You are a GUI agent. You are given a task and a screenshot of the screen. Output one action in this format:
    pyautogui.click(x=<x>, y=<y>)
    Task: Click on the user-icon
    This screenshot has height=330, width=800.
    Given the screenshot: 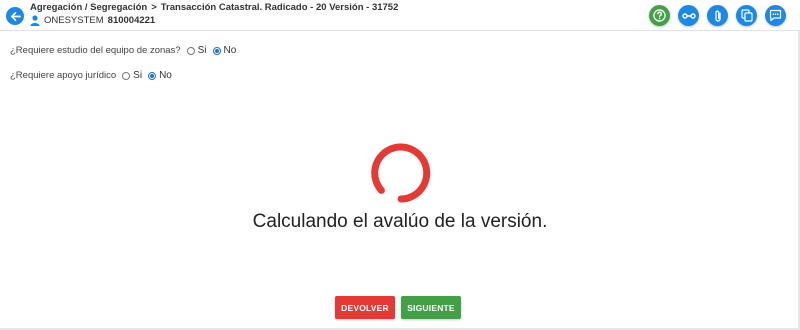 What is the action you would take?
    pyautogui.click(x=35, y=20)
    